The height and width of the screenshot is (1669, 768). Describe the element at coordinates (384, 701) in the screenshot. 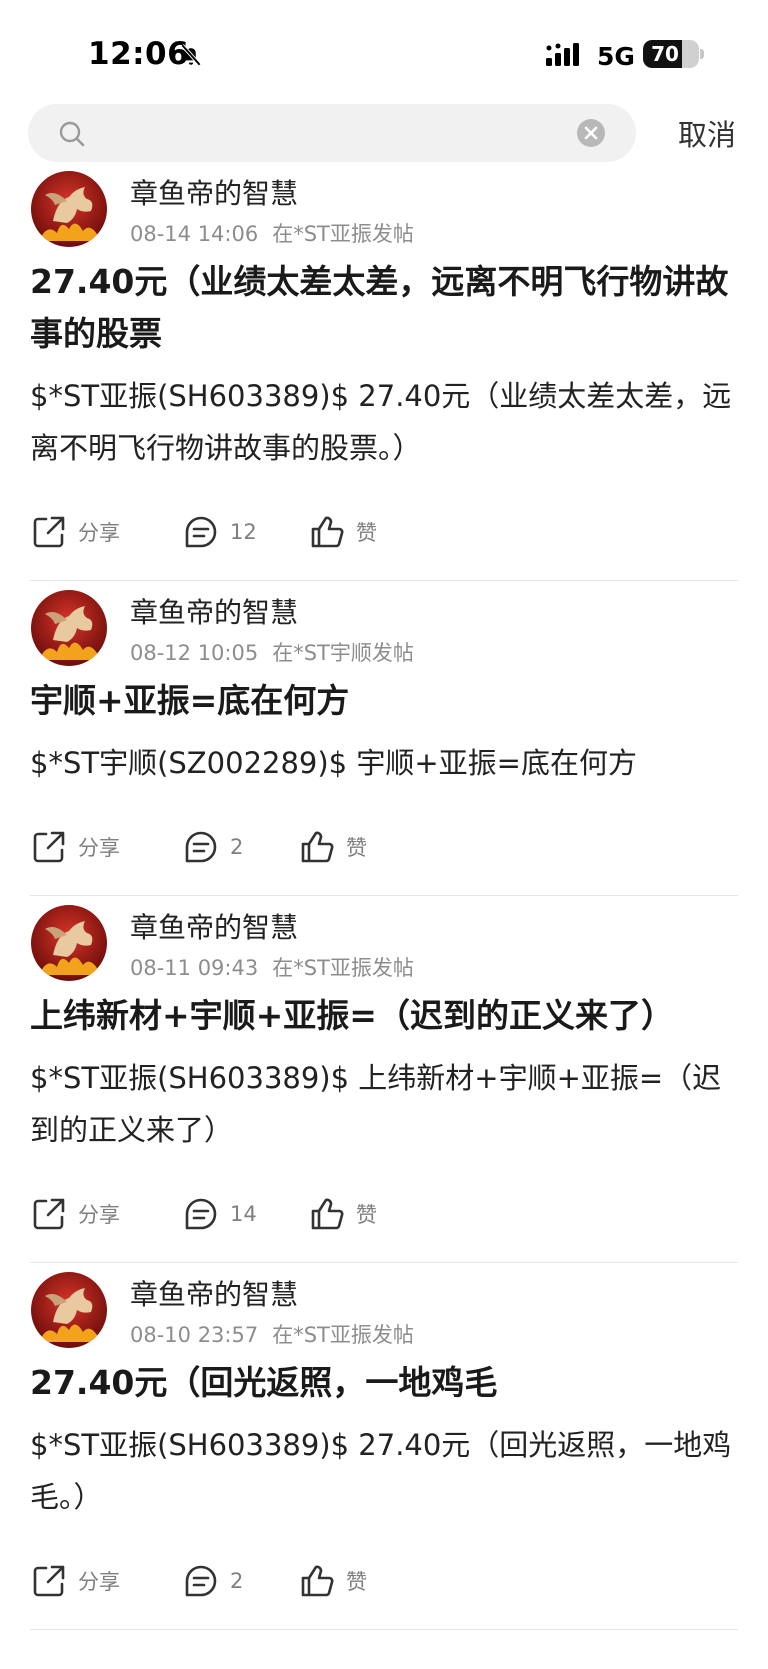

I see `post-title: 宇顺+亚振=底在何方` at that location.